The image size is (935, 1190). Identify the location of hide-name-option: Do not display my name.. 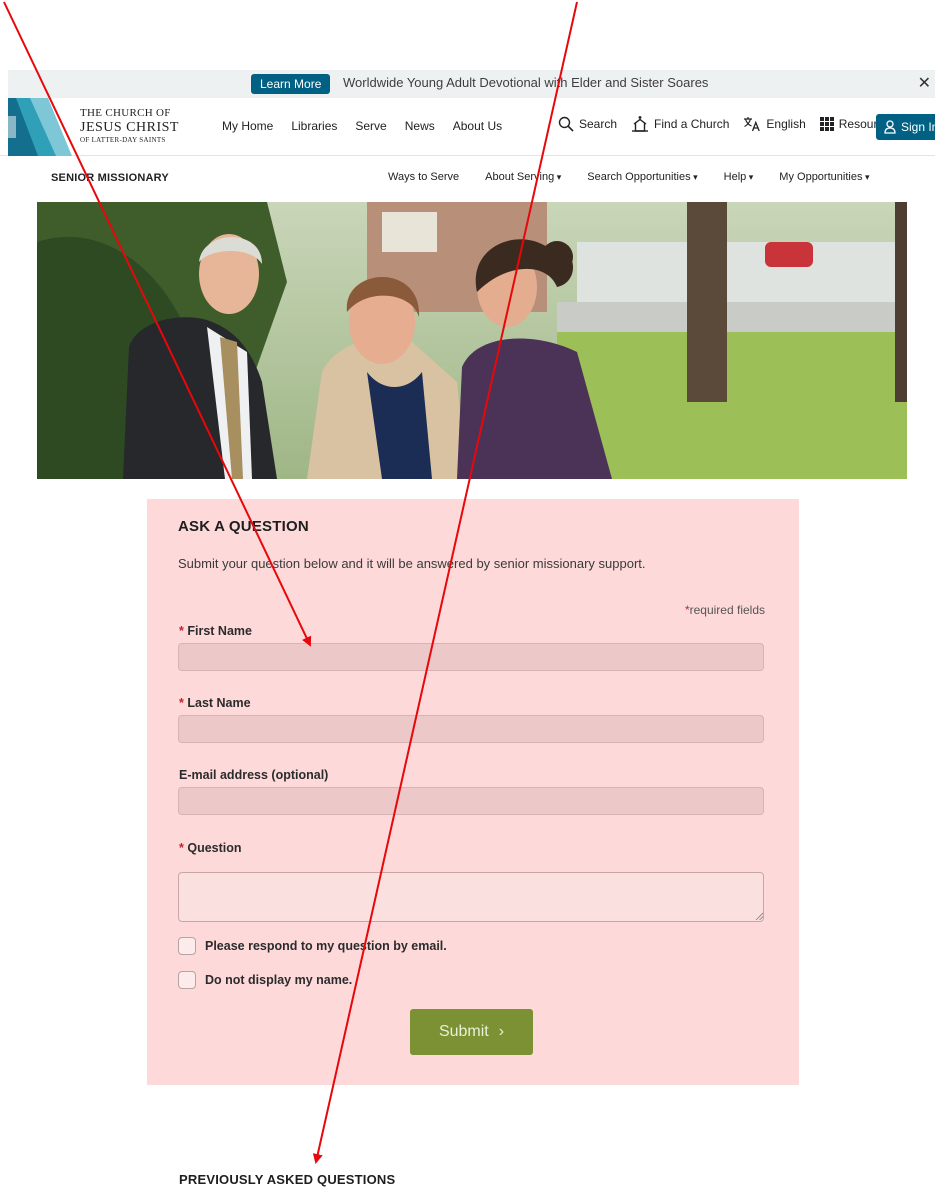
(265, 980).